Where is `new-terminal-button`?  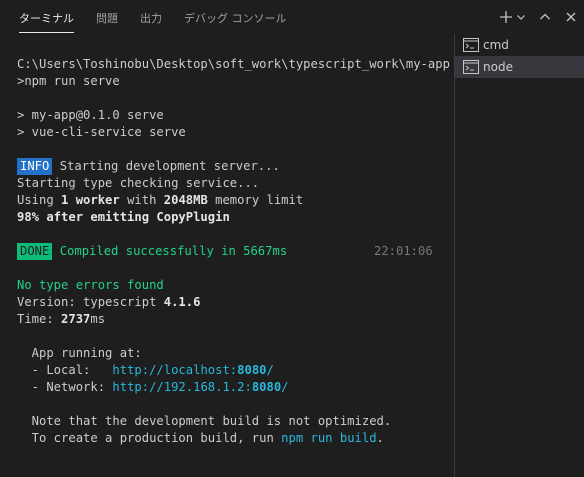 new-terminal-button is located at coordinates (506, 17).